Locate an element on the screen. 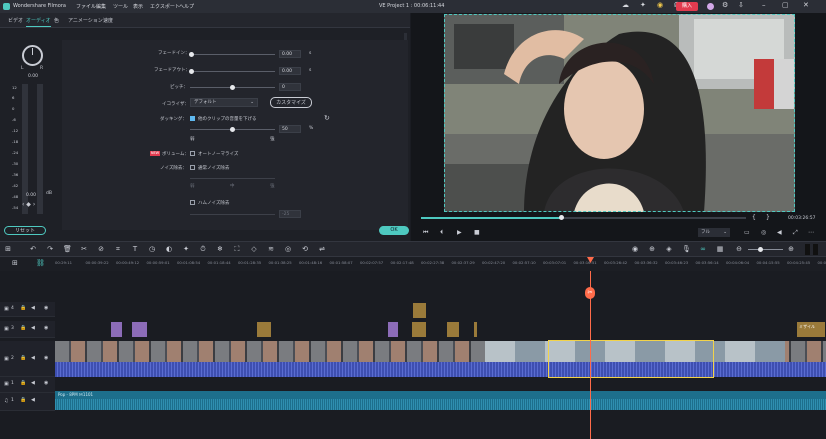 The height and width of the screenshot is (439, 826). speed-icon: ◷ is located at coordinates (152, 249).